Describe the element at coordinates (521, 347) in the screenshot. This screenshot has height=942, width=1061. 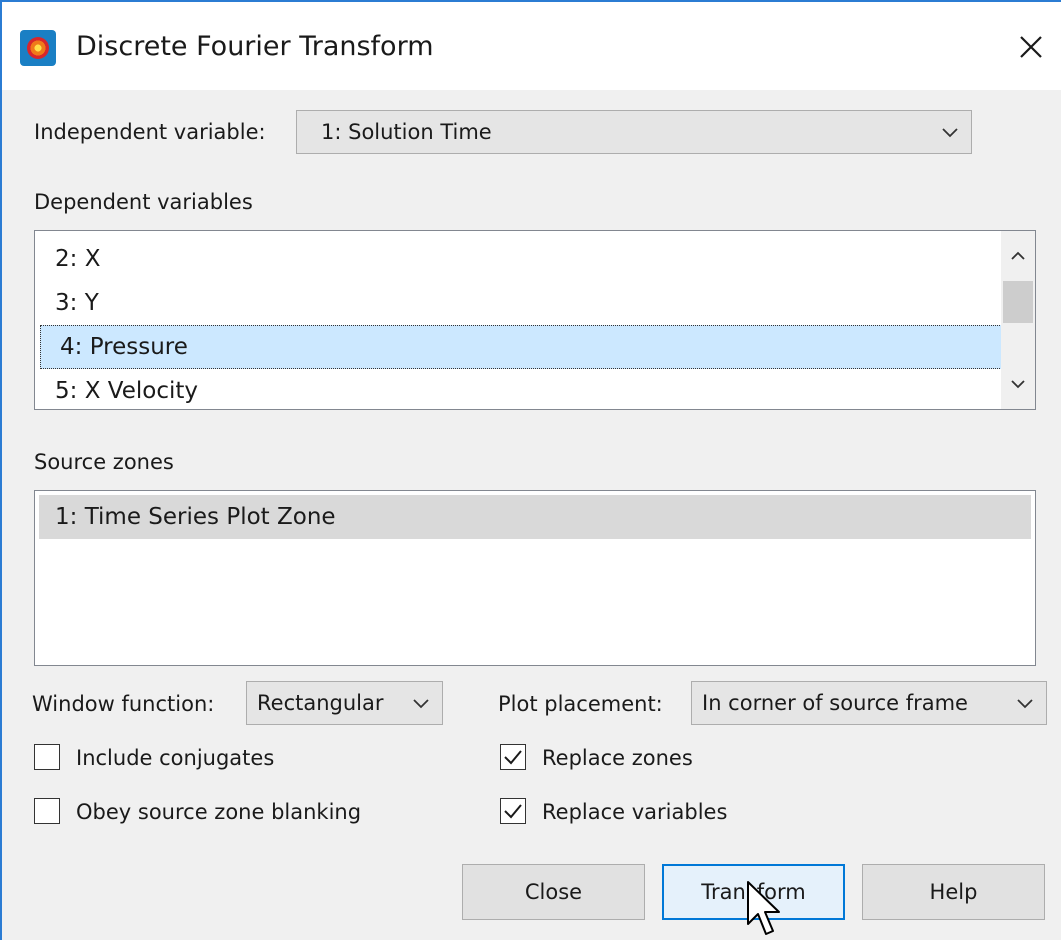
I see `list-item-selected: 4: Pressure` at that location.